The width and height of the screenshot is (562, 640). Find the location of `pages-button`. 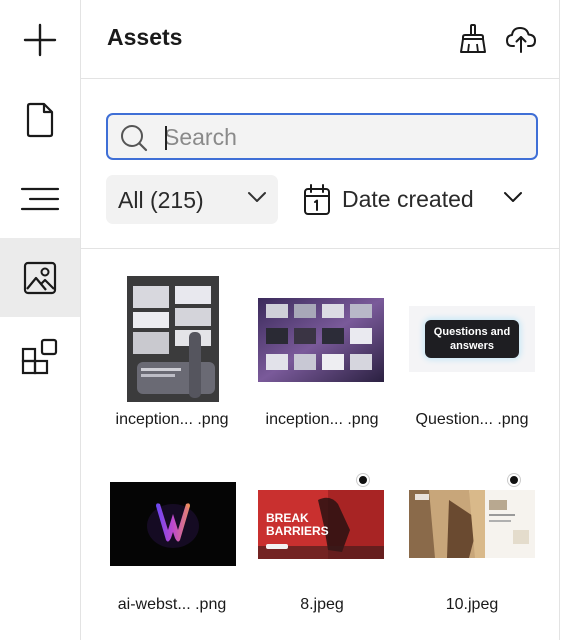

pages-button is located at coordinates (40, 119).